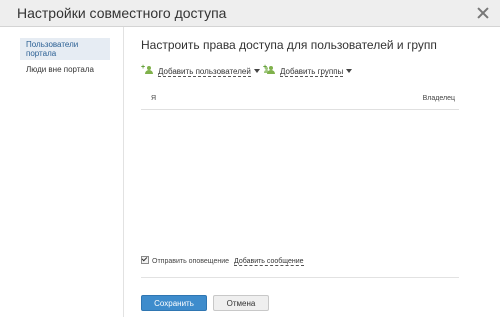 Image resolution: width=500 pixels, height=317 pixels. Describe the element at coordinates (300, 99) in the screenshot. I see `access-table-row: Я Владелец` at that location.